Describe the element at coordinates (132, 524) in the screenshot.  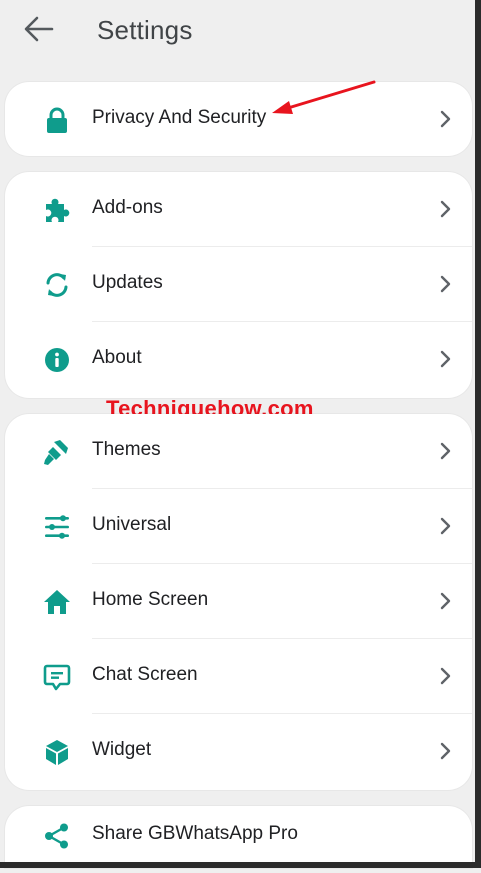
I see `settings-item-label: Universal` at that location.